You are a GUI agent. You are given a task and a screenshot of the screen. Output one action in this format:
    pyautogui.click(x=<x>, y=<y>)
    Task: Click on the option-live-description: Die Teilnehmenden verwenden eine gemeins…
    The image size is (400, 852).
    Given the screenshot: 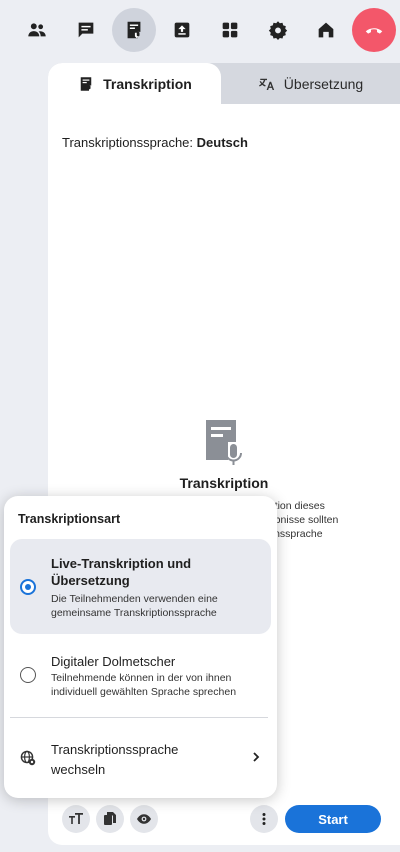 What is the action you would take?
    pyautogui.click(x=134, y=606)
    